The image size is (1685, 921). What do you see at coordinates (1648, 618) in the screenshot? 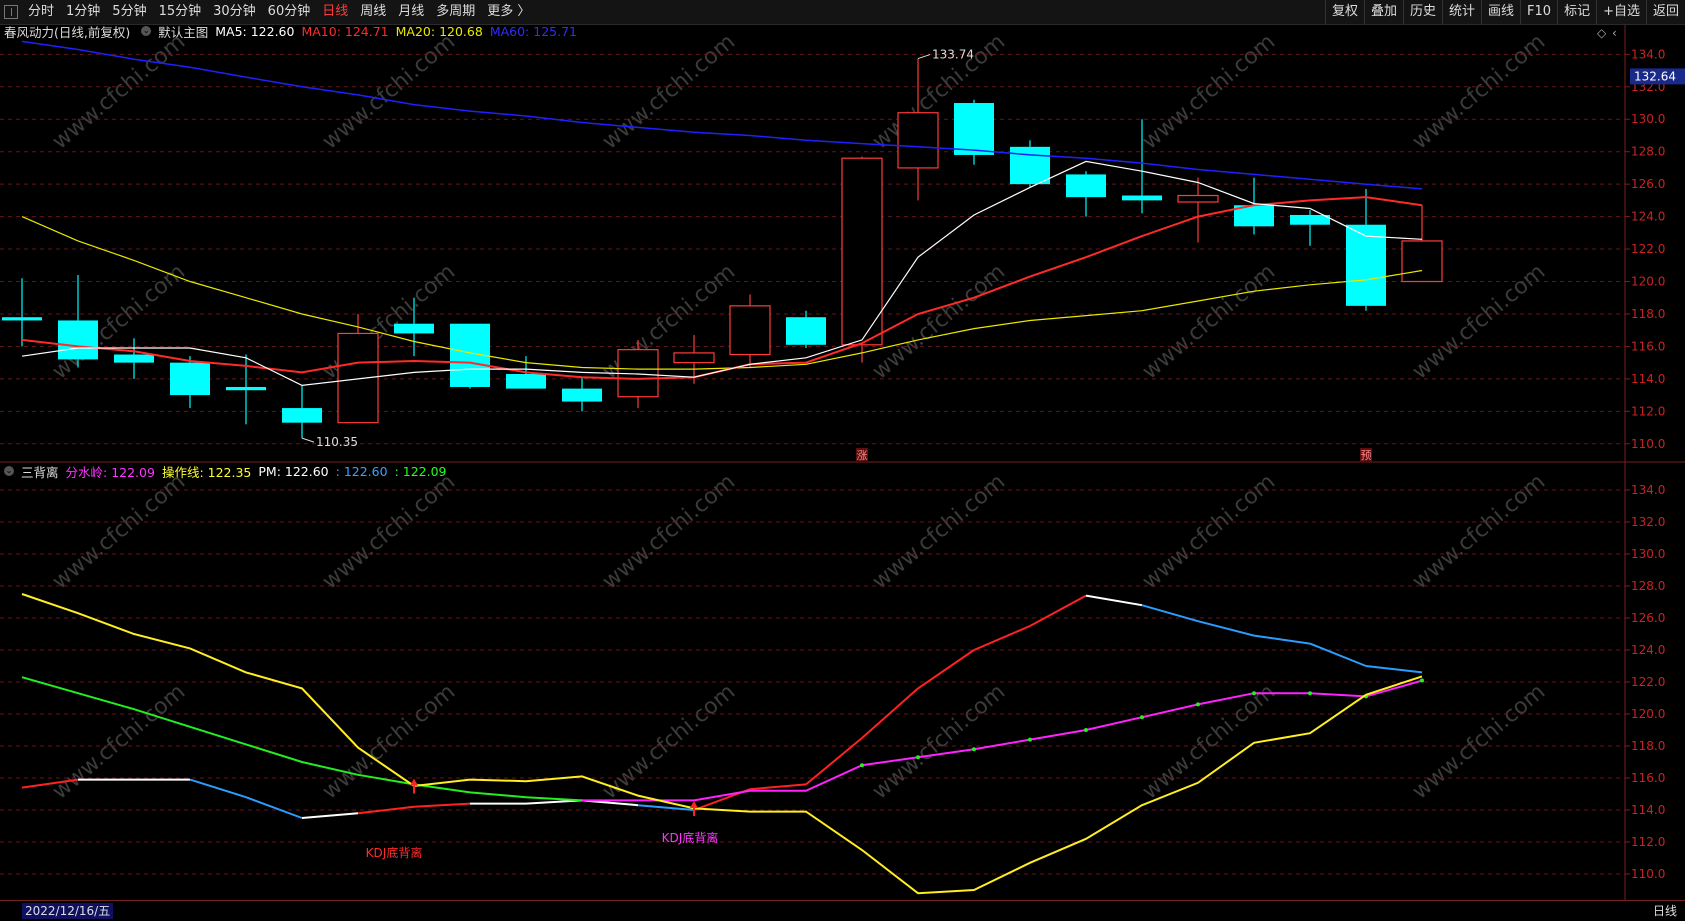
I see `sub-tick-label-8: 126.0` at bounding box center [1648, 618].